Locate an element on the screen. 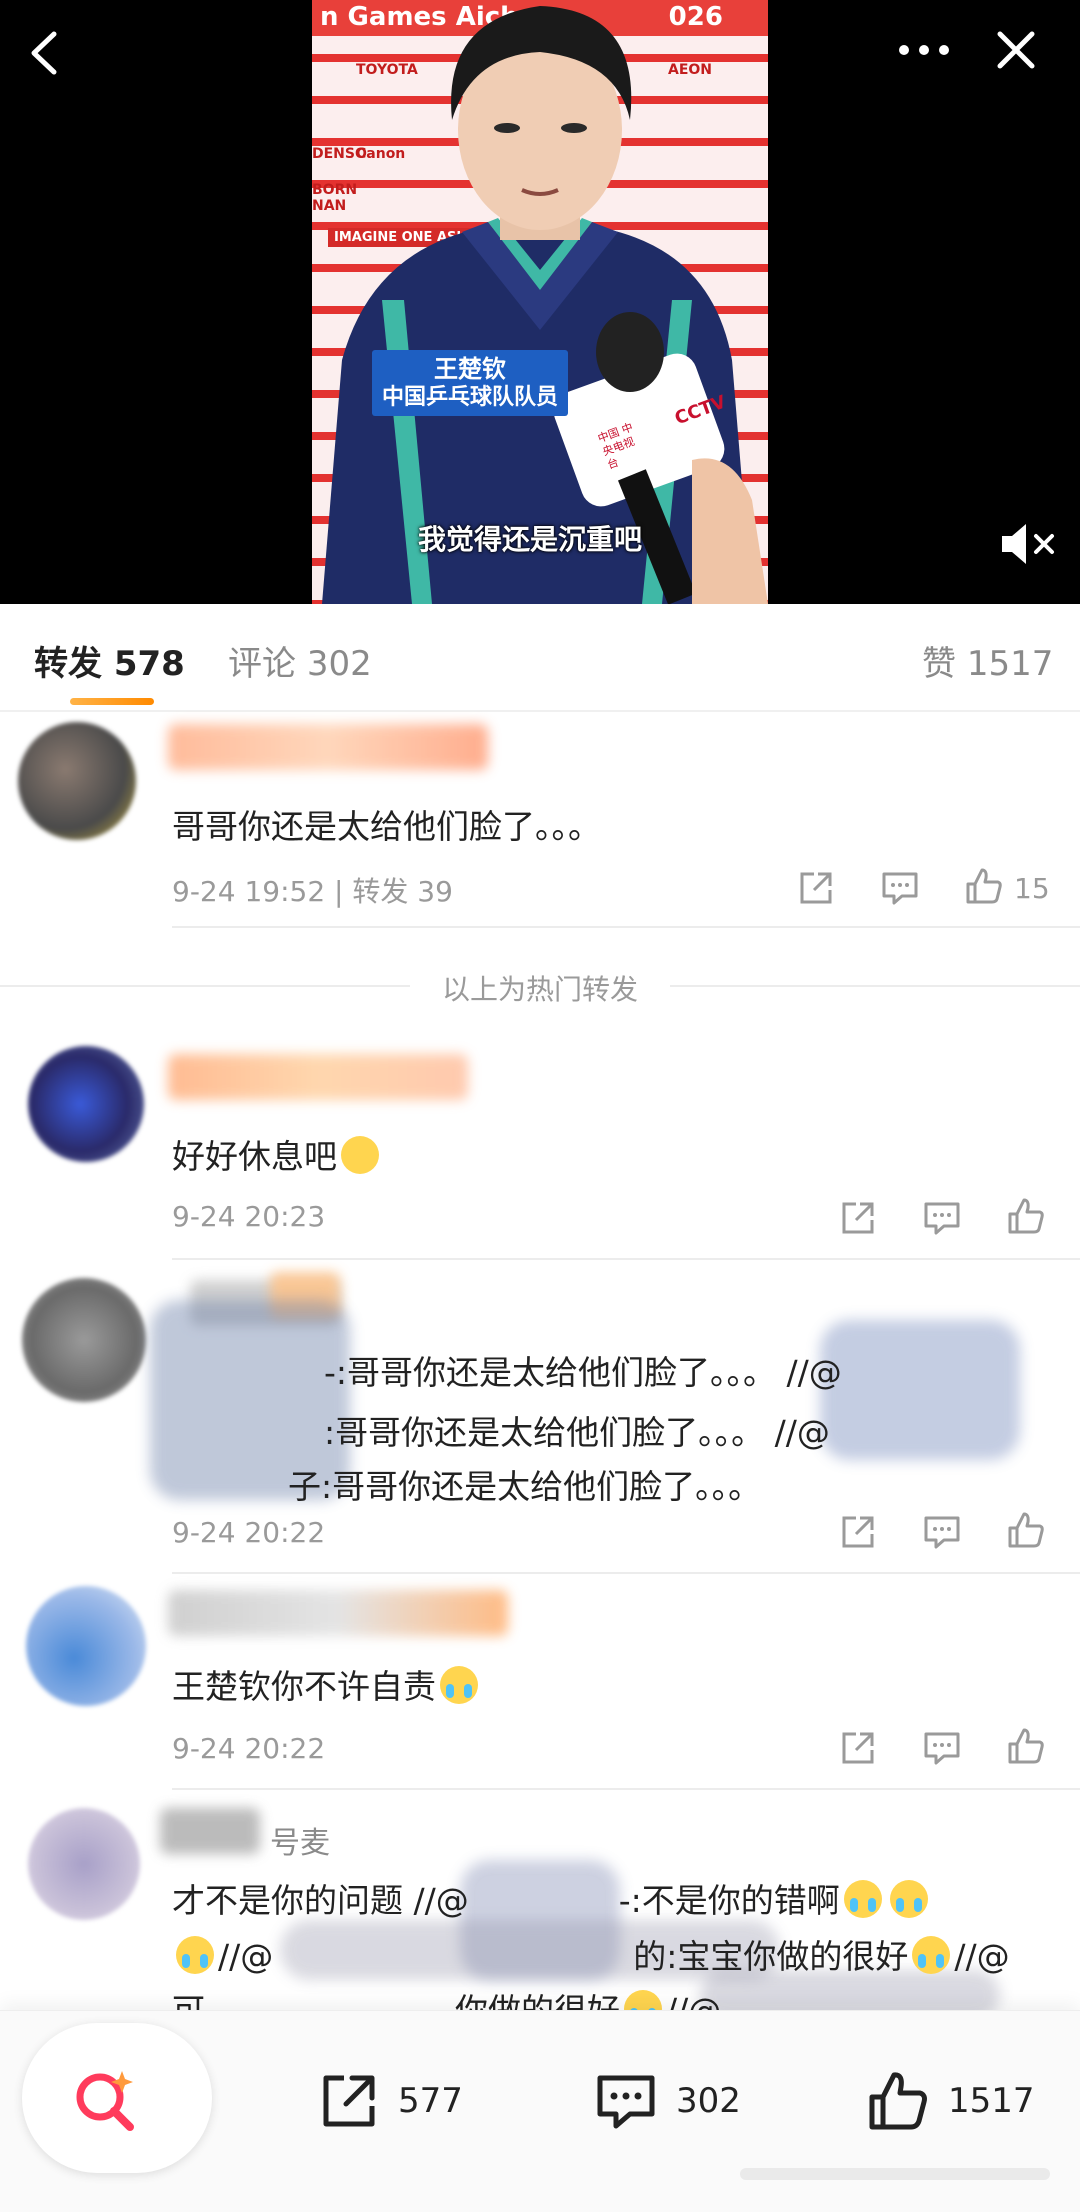 Image resolution: width=1080 pixels, height=2212 pixels. mute-speaker-icon is located at coordinates (1030, 544).